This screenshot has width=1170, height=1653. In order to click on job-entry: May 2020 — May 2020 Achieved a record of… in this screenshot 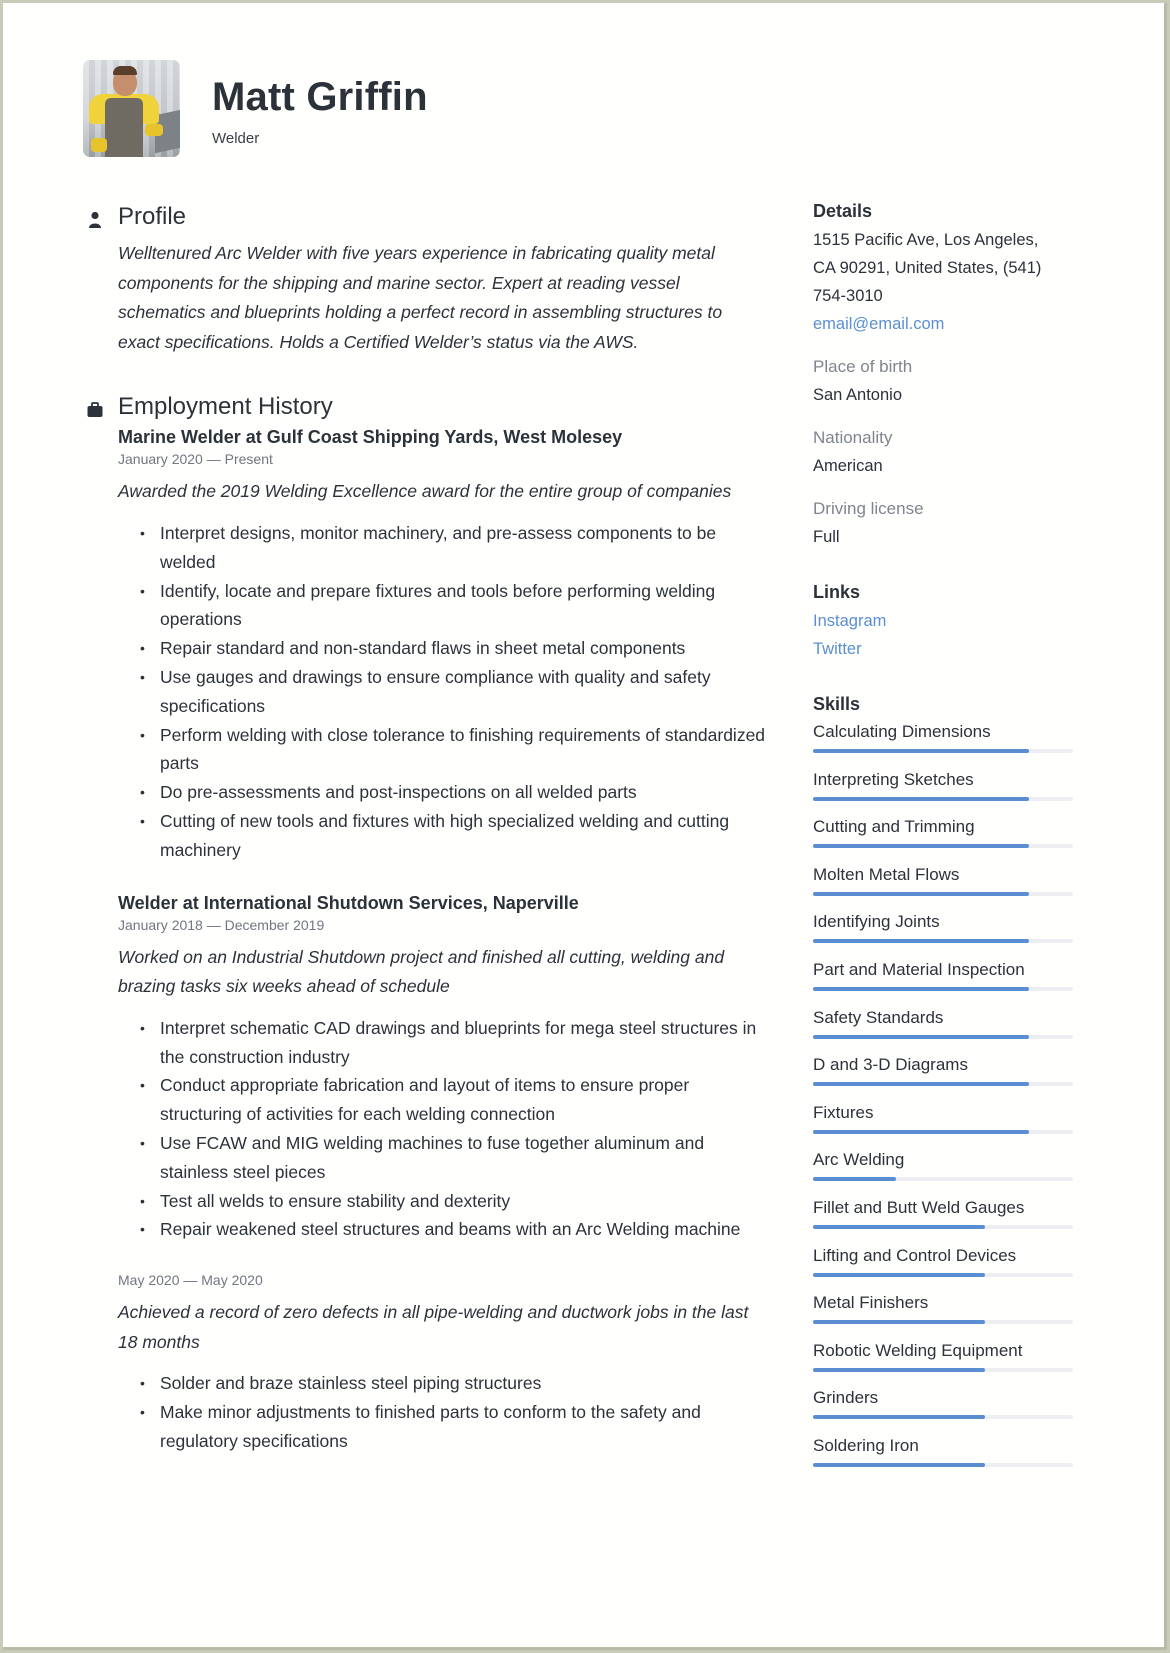, I will do `click(442, 1364)`.